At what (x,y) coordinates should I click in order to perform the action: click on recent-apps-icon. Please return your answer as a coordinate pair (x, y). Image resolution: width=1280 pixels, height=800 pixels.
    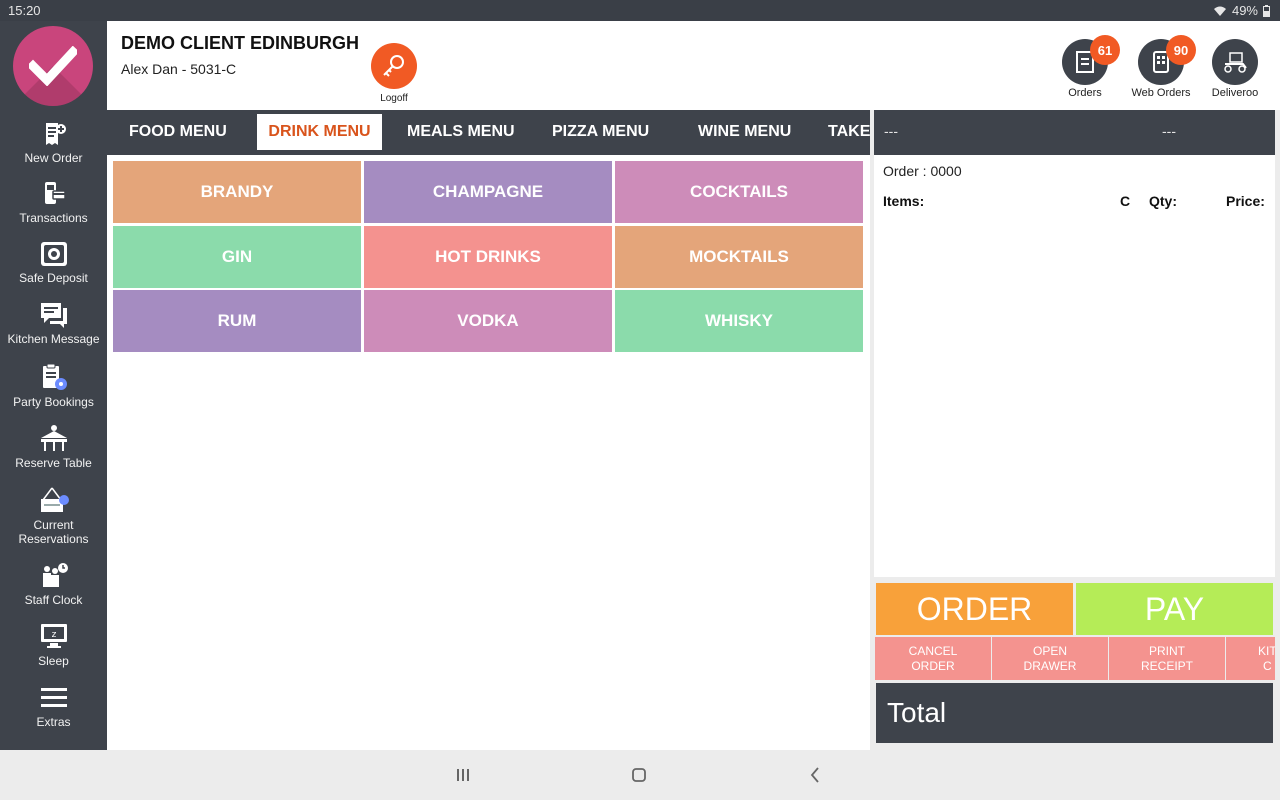
    Looking at the image, I should click on (463, 775).